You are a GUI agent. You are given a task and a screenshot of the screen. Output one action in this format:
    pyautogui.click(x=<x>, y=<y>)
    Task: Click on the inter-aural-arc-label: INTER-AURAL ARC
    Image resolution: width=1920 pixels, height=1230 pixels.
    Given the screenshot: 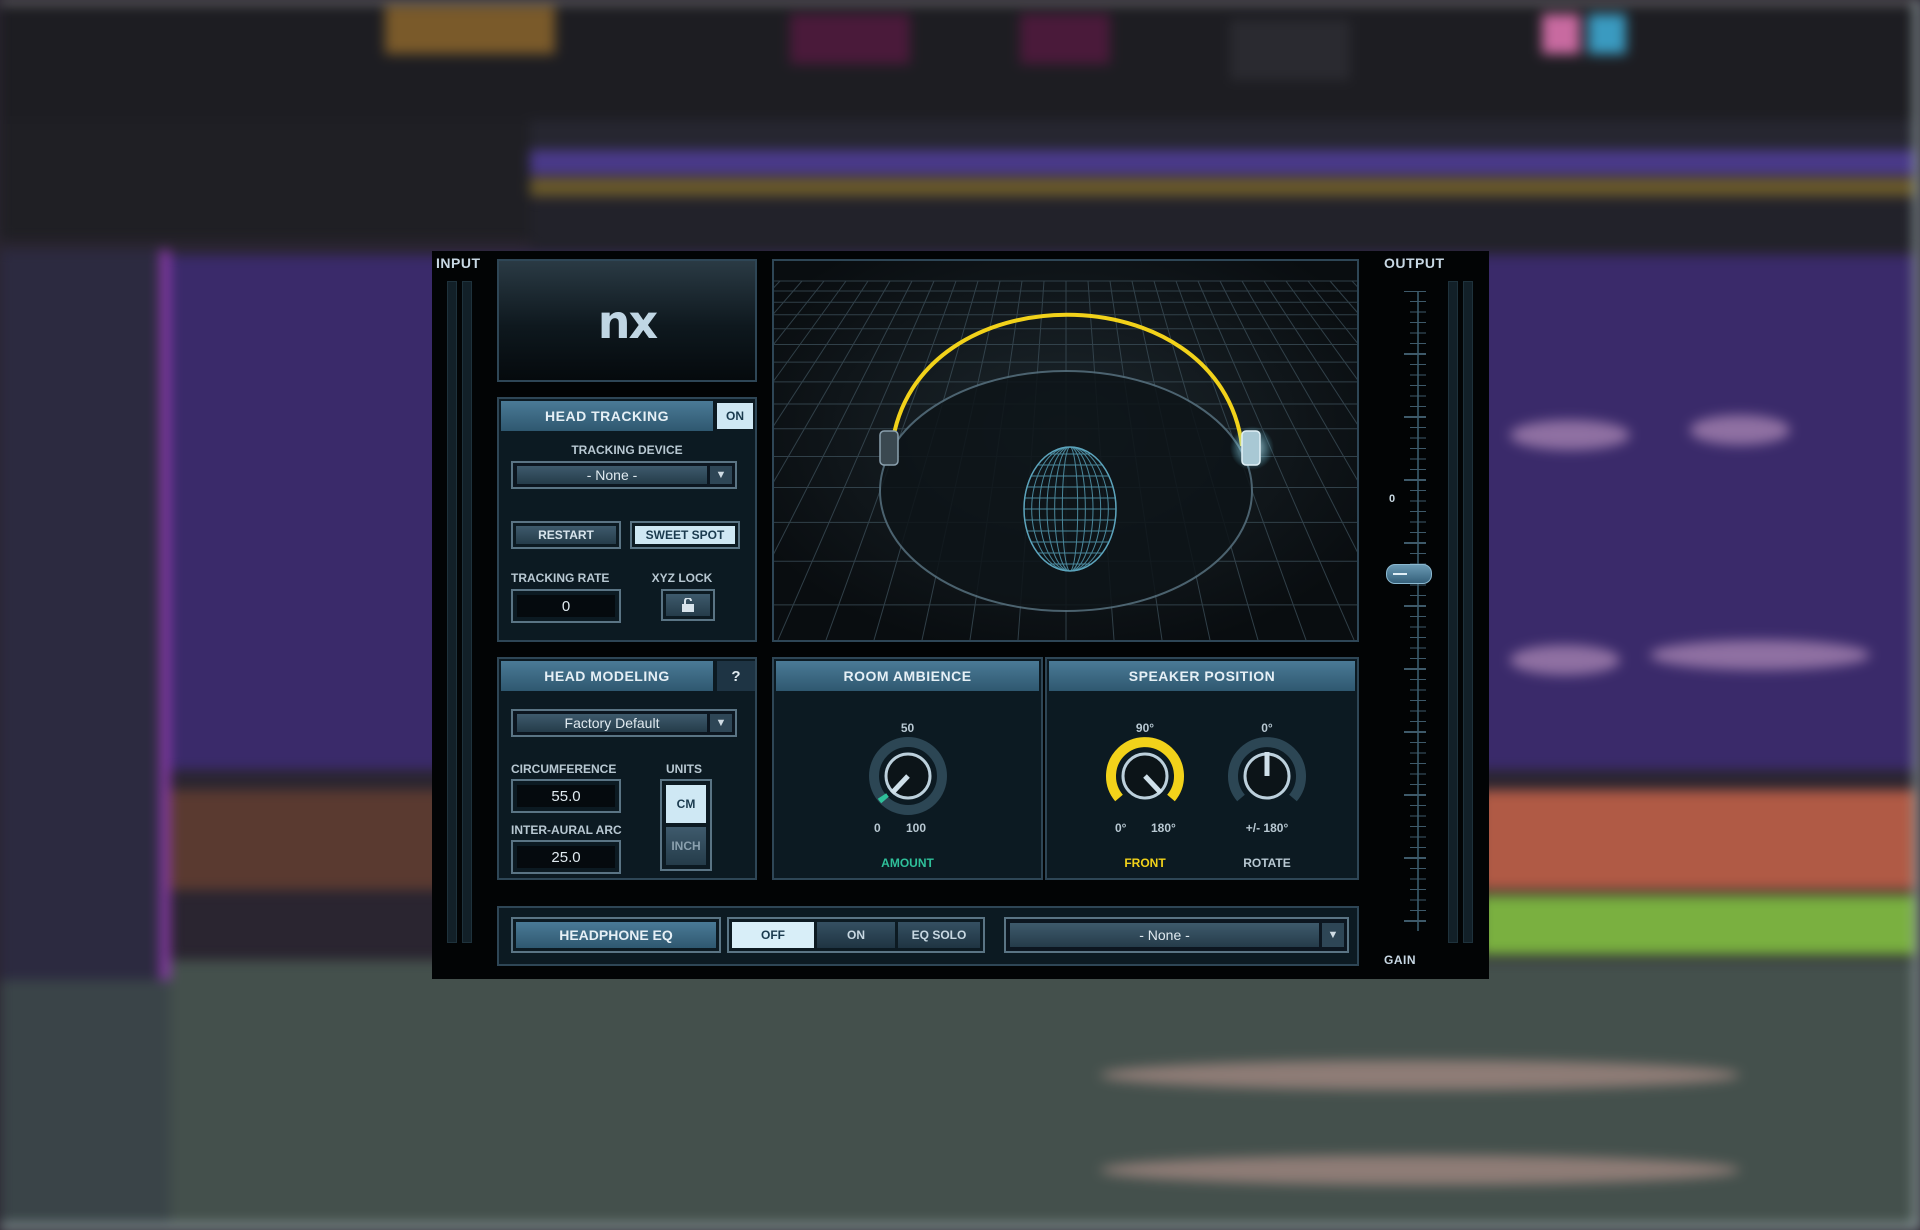 What is the action you would take?
    pyautogui.click(x=566, y=830)
    